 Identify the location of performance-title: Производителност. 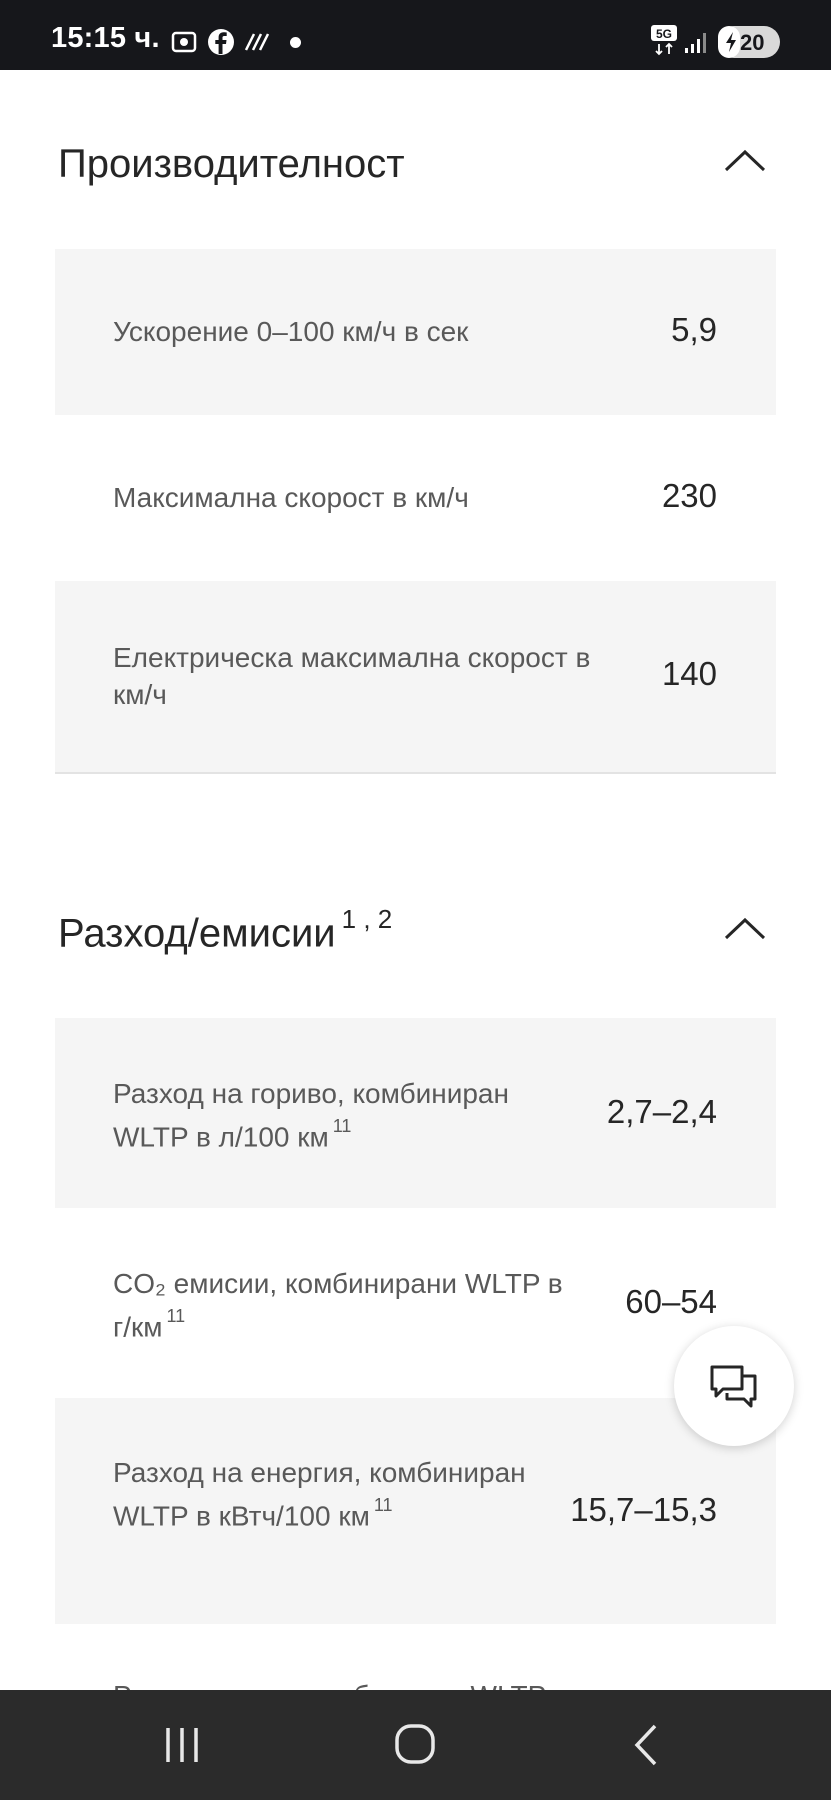
(231, 164).